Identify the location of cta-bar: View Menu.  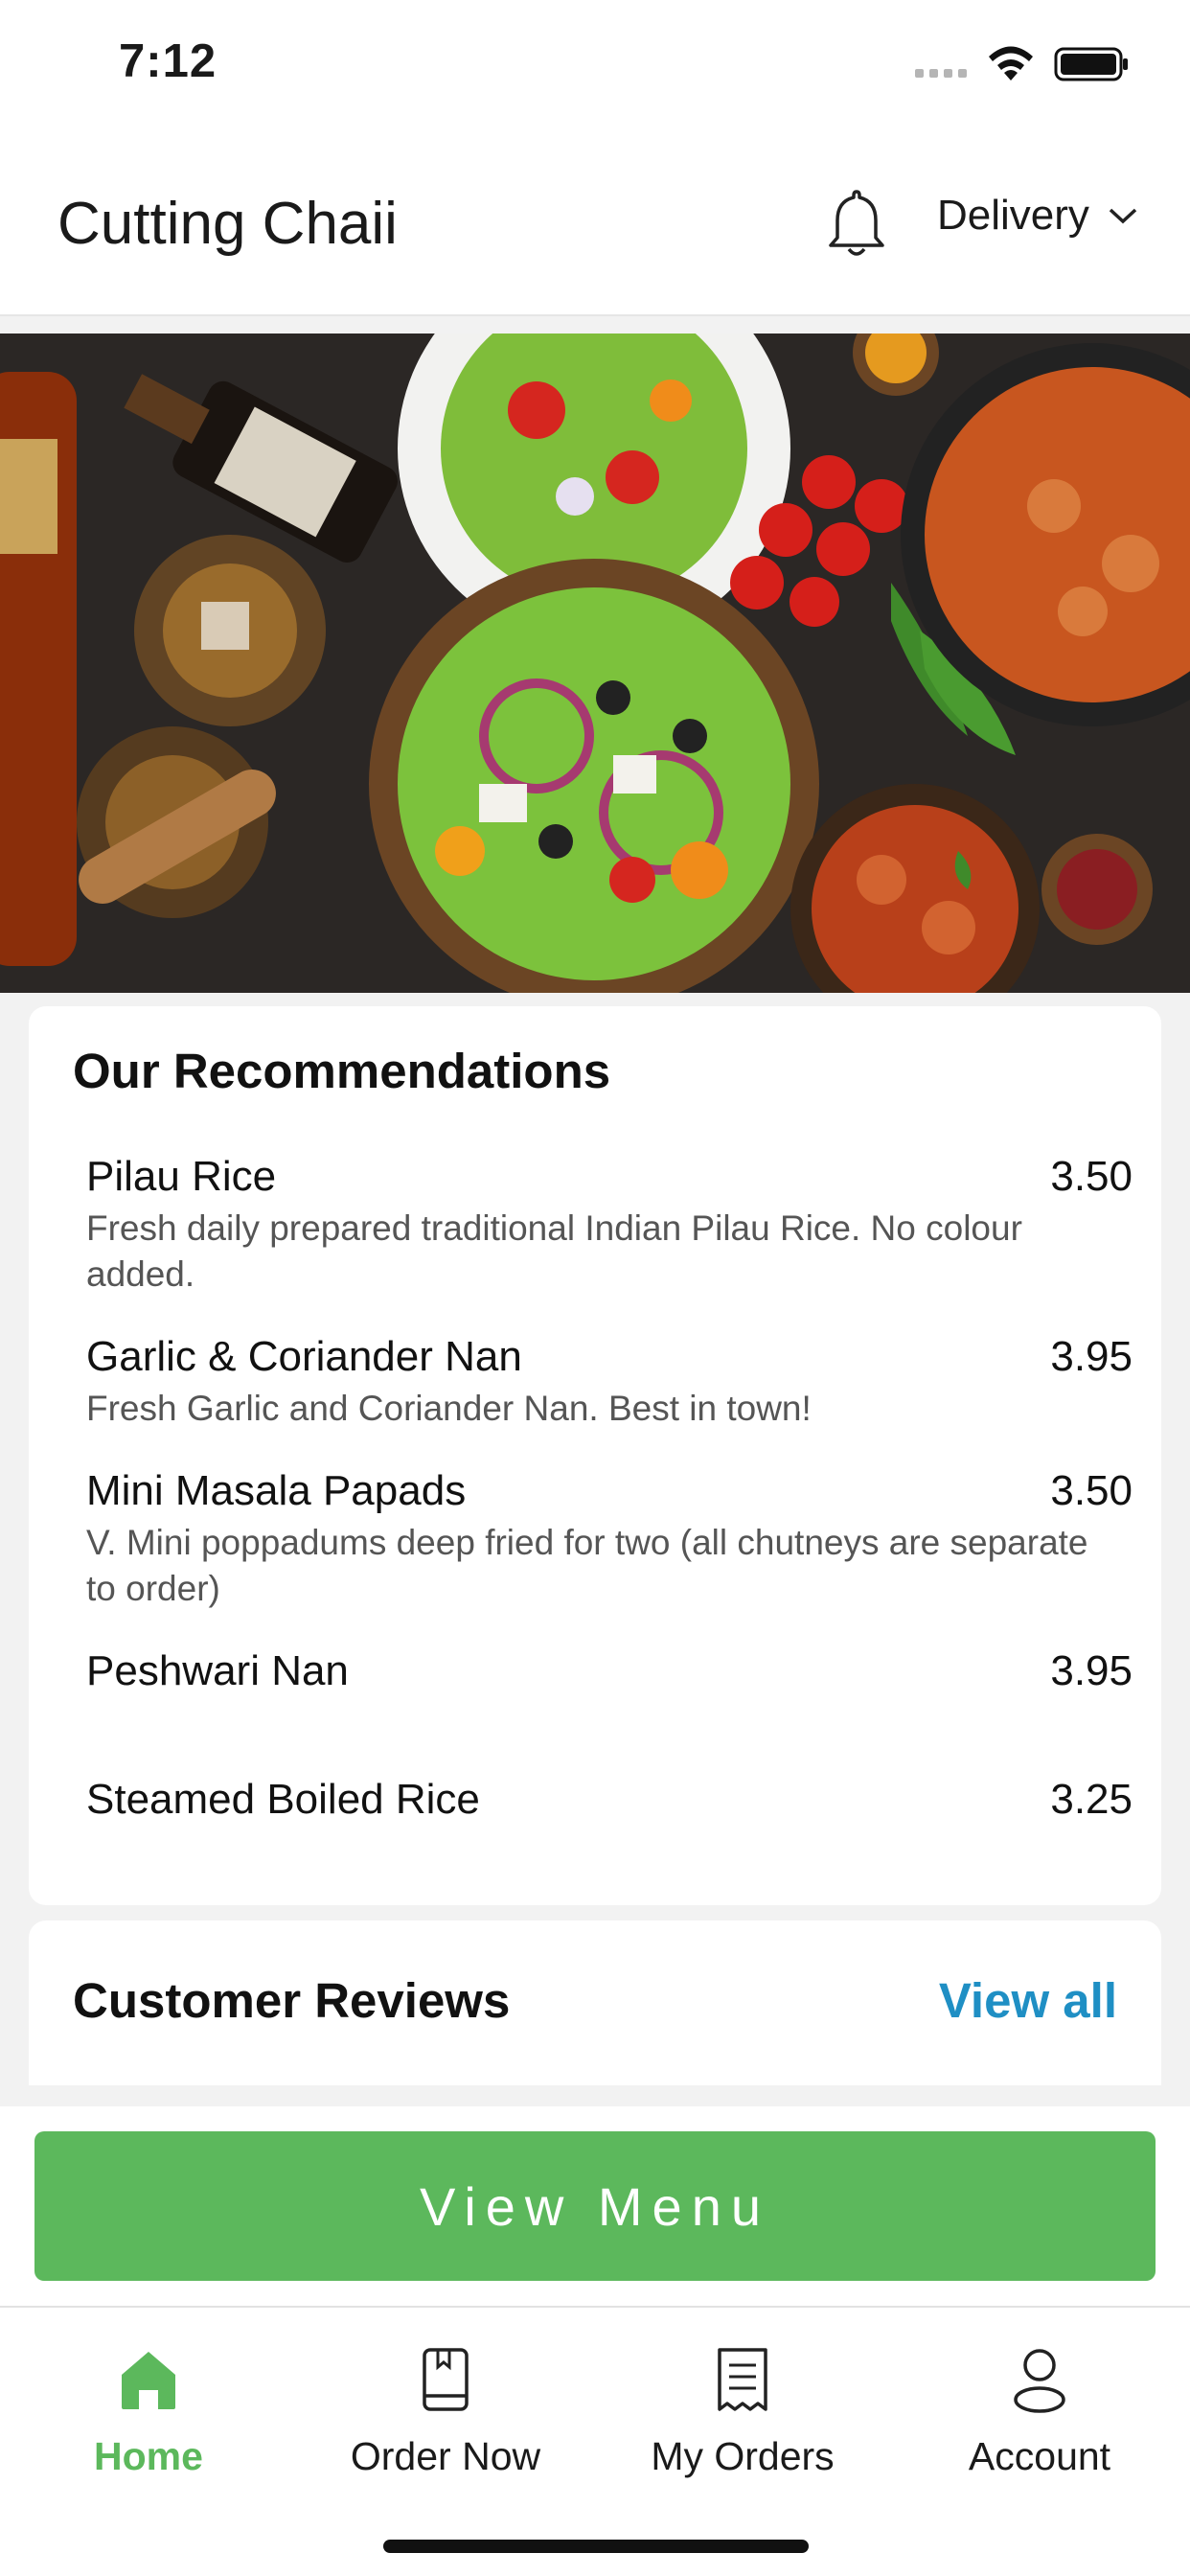
(595, 2206).